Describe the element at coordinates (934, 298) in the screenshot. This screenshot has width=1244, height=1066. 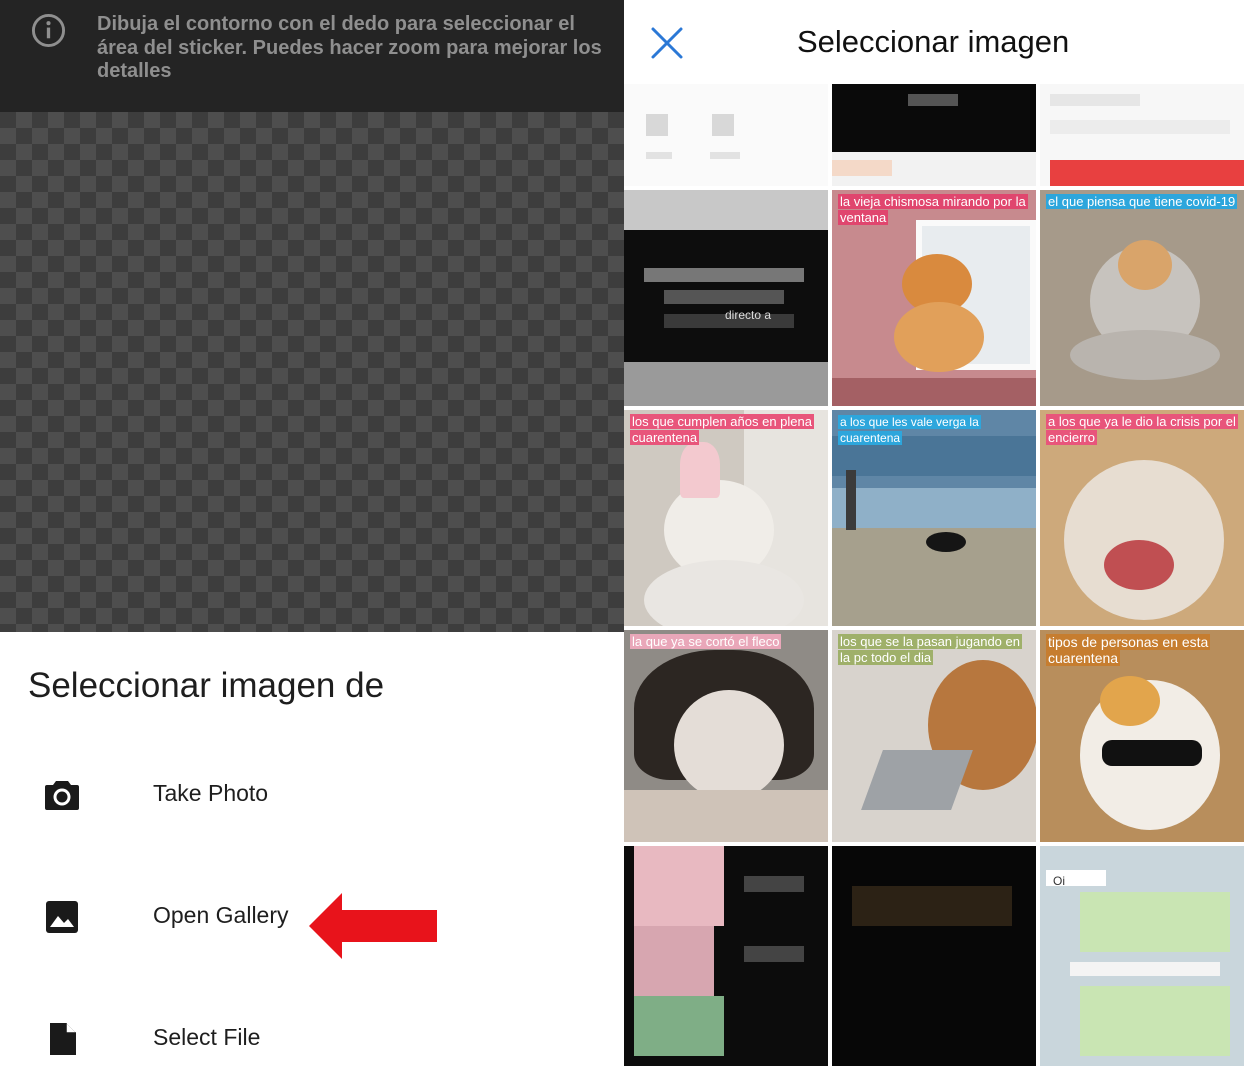
I see `grid-image: la vieja chismosa mirando por la ventana` at that location.